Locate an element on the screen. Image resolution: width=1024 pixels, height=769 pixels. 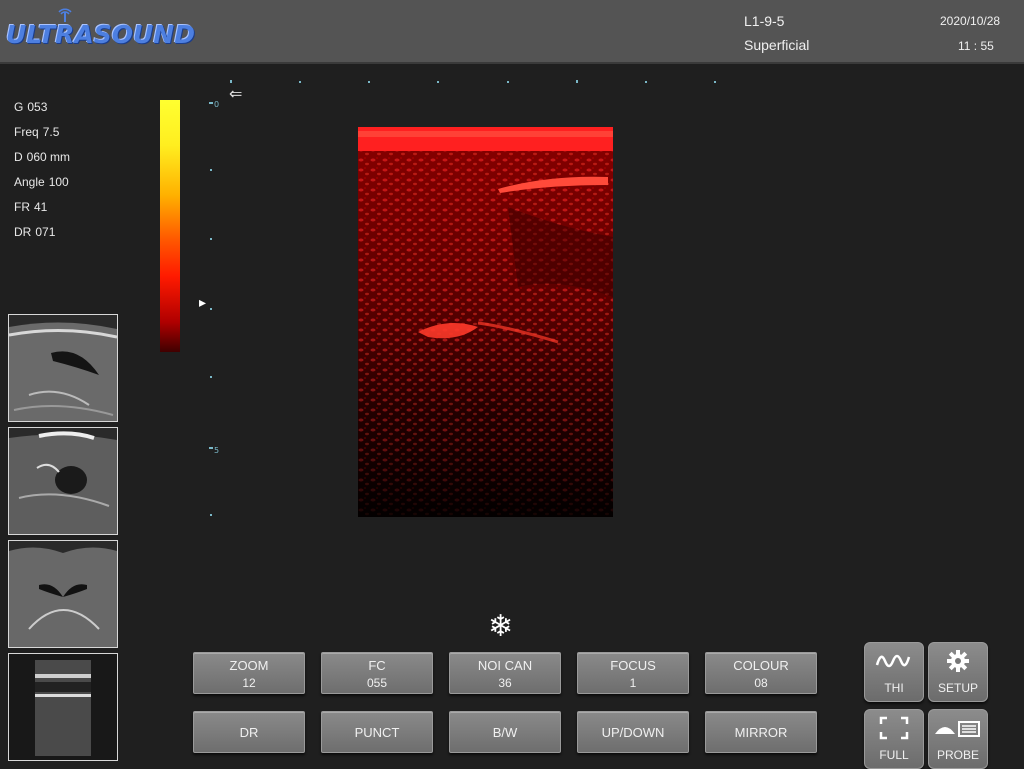
gear-icon is located at coordinates (958, 661).